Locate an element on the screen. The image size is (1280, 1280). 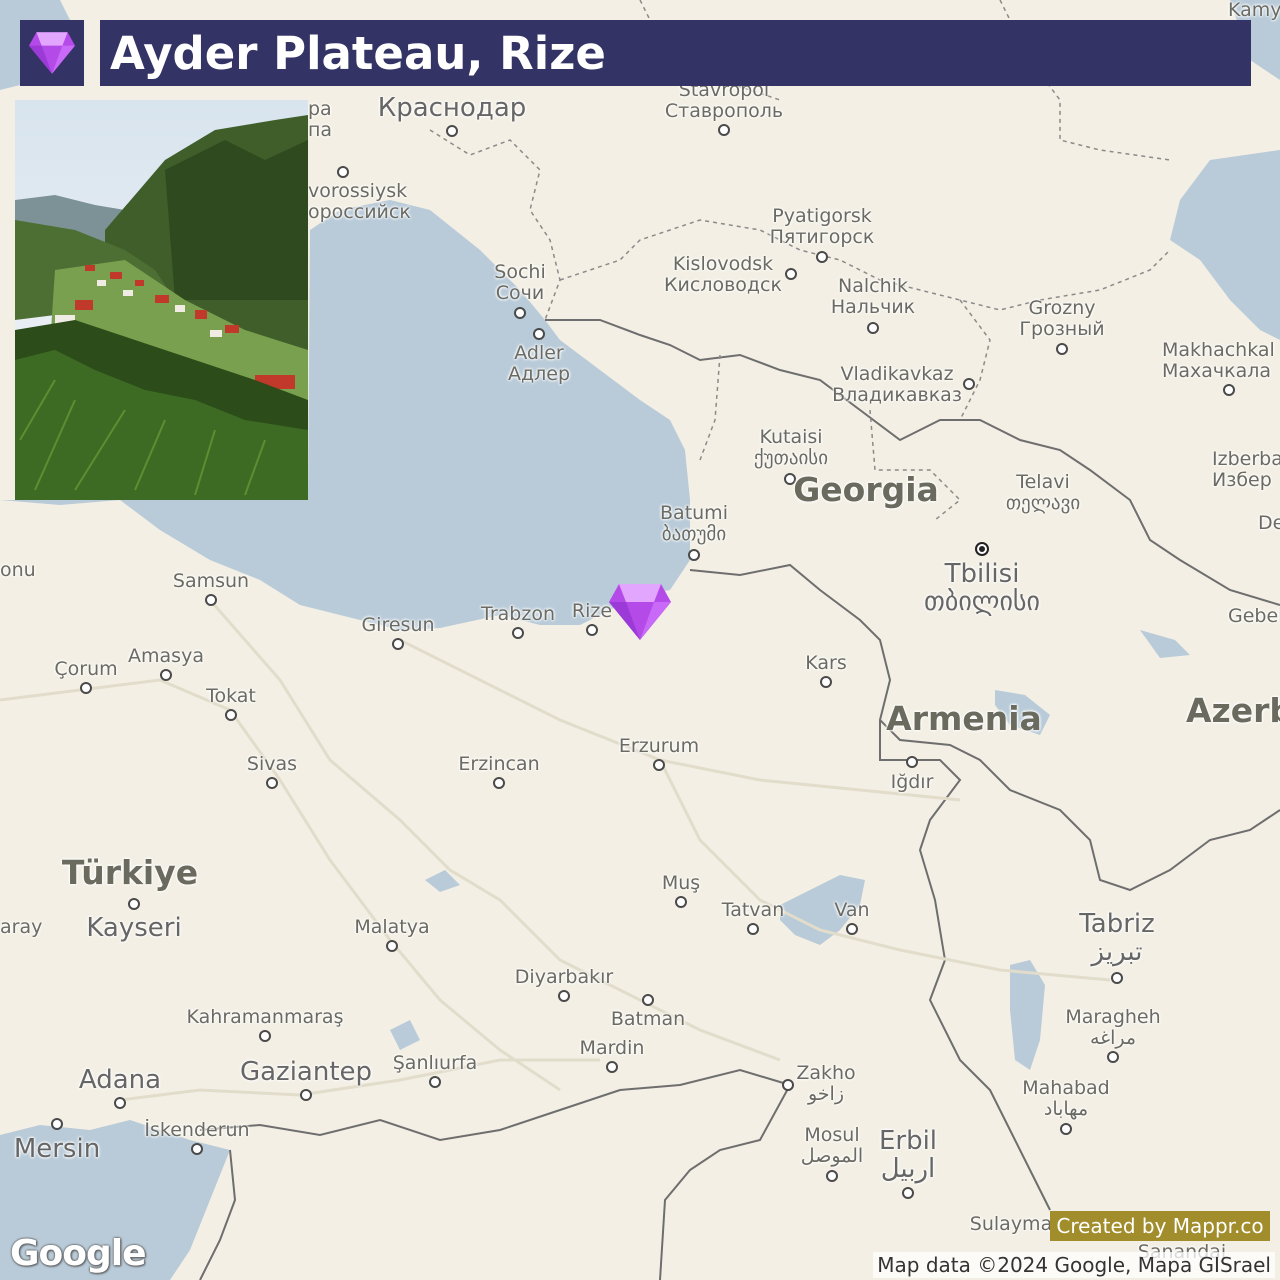
label-rize: Rize is located at coordinates (592, 611).